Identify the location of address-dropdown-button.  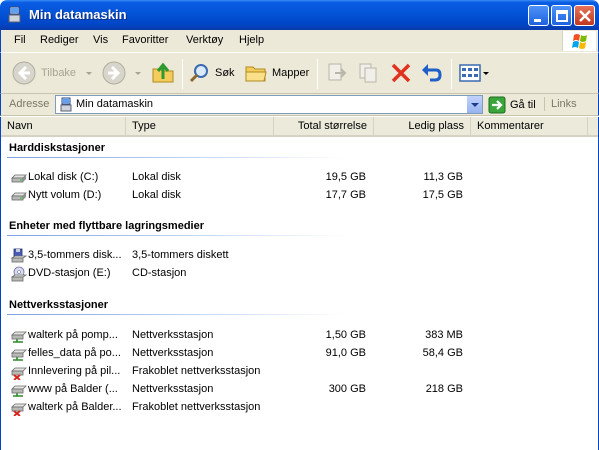
(474, 104).